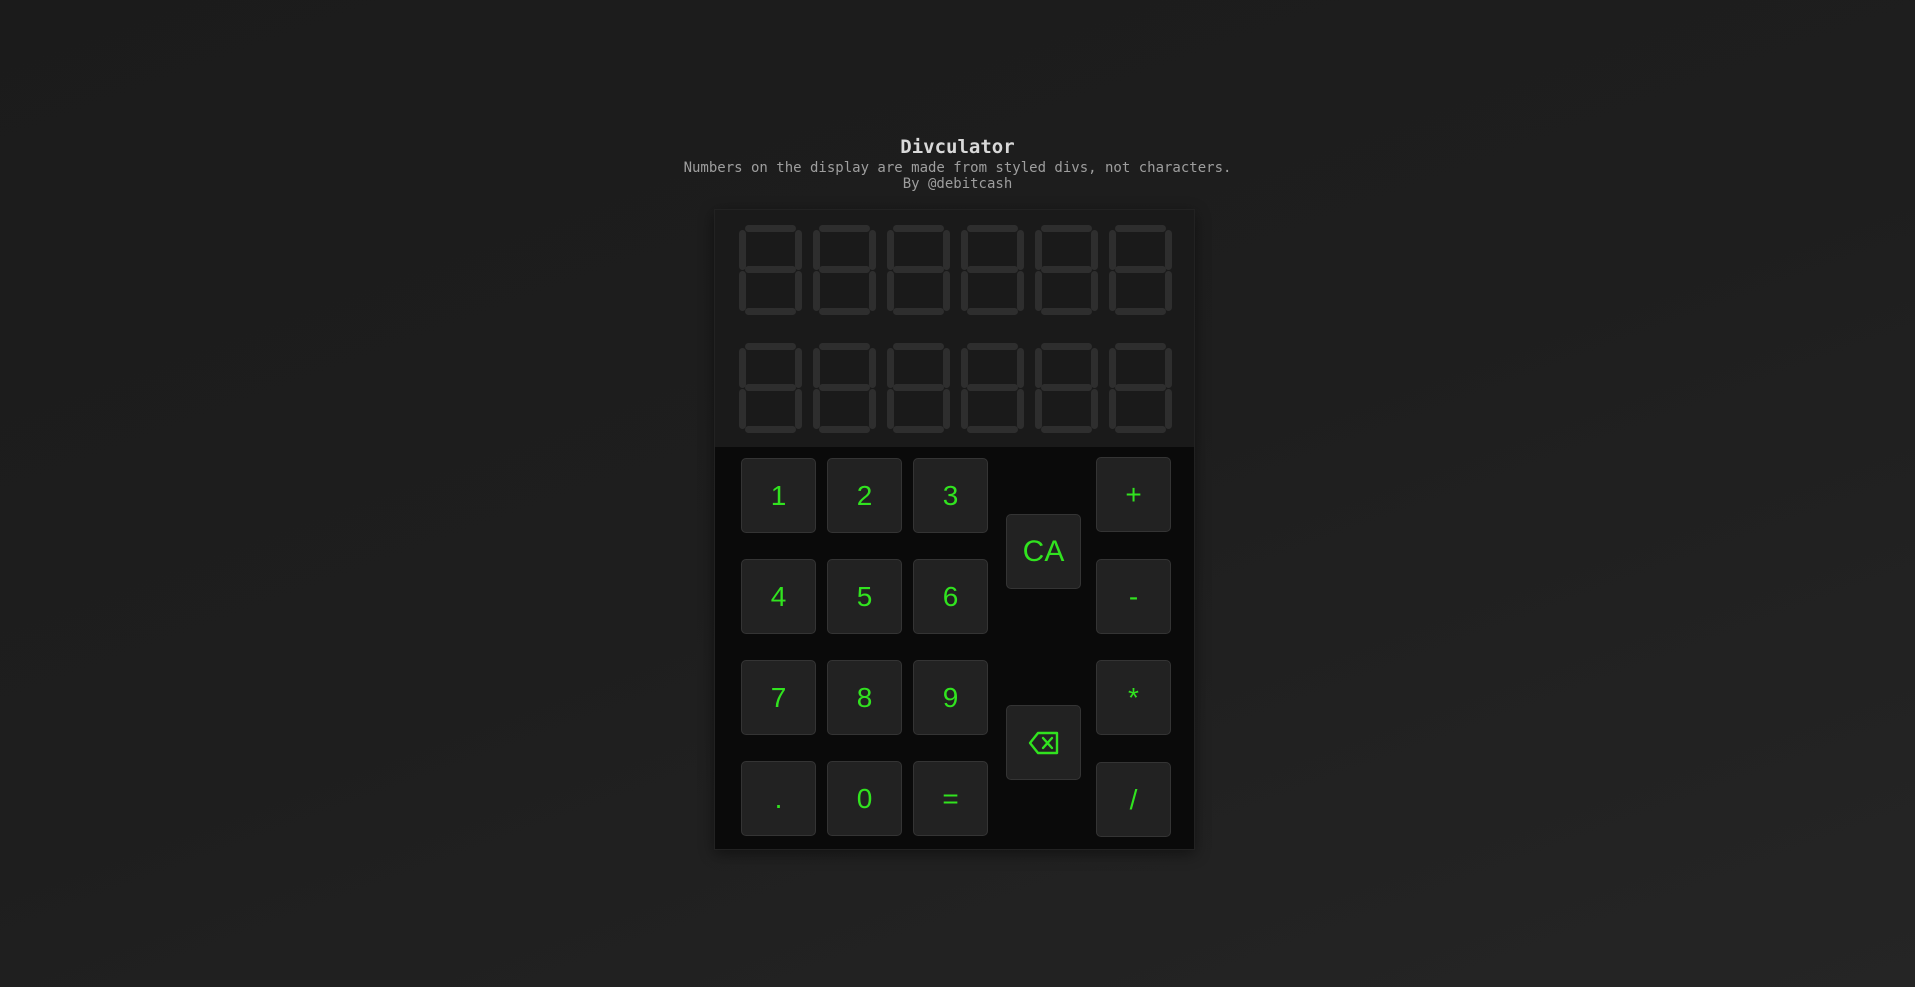 Image resolution: width=1915 pixels, height=987 pixels. What do you see at coordinates (864, 798) in the screenshot?
I see `key-0: 0` at bounding box center [864, 798].